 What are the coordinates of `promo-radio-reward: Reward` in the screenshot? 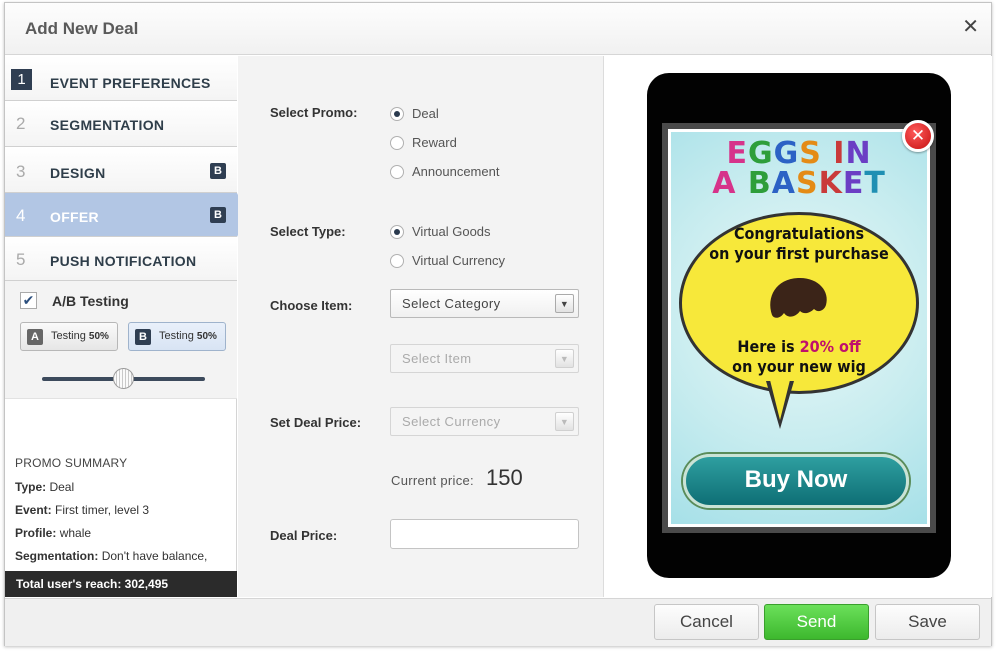 It's located at (423, 143).